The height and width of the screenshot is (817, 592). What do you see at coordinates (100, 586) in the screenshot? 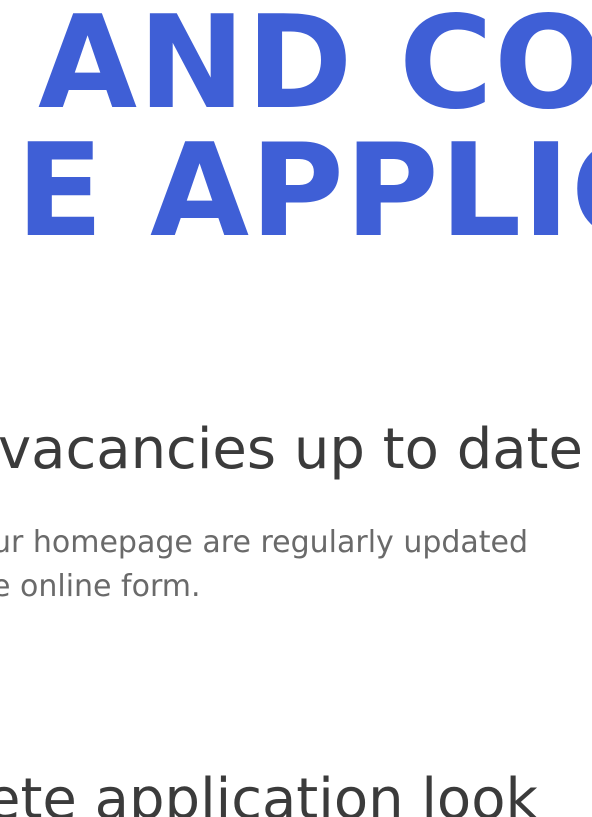
I see `section-body-line-2: e online form.` at bounding box center [100, 586].